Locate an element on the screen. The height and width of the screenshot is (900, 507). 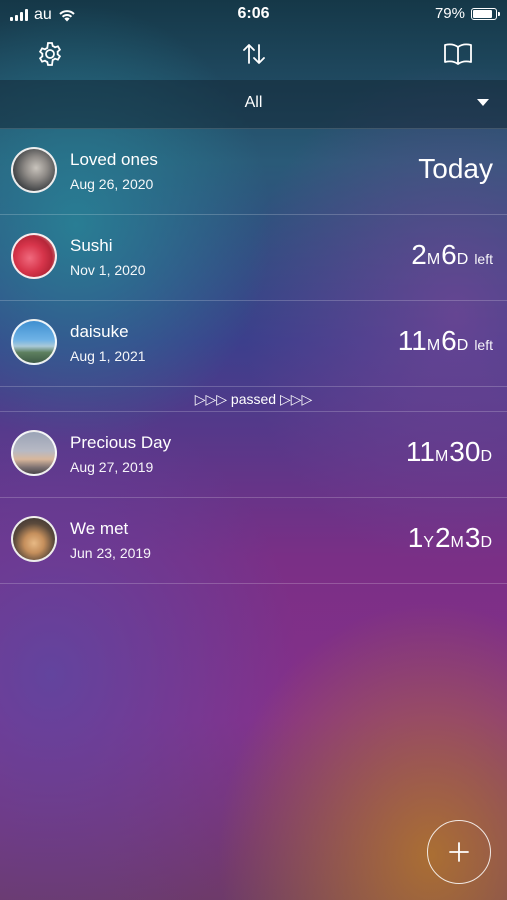
event-countdown: 1 Y 2 M 3 D is located at coordinates (450, 538).